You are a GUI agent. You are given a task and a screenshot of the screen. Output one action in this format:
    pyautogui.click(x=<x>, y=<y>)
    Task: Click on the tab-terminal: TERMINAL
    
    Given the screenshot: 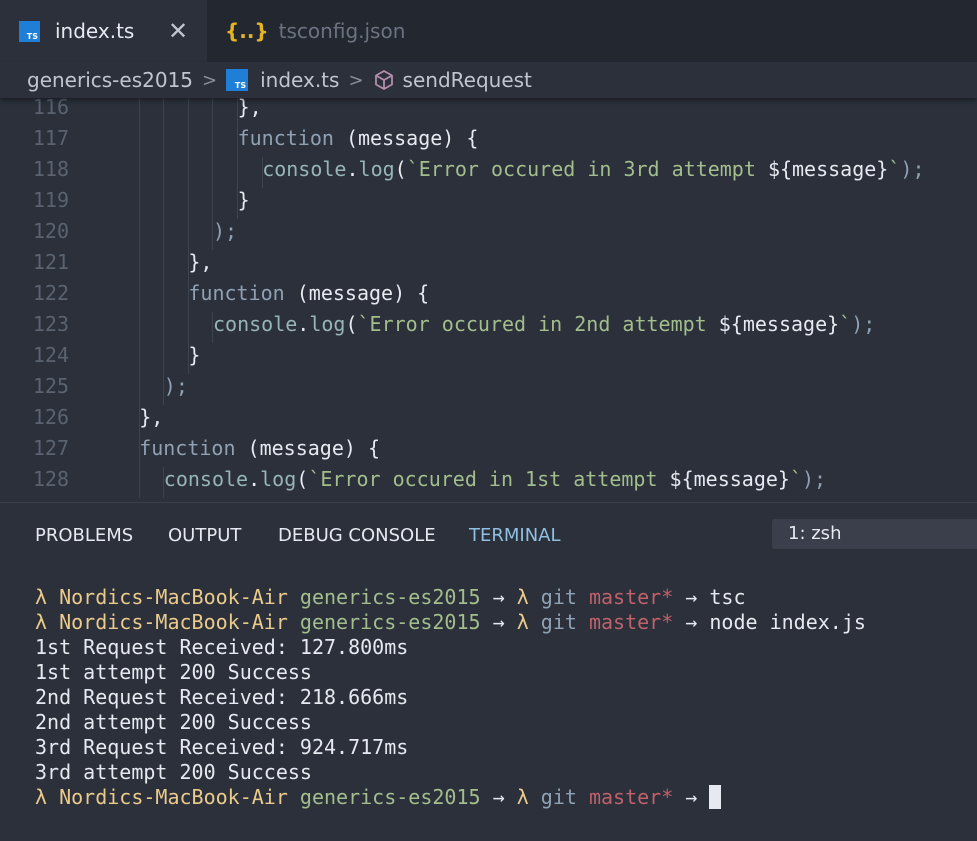 What is the action you would take?
    pyautogui.click(x=515, y=535)
    